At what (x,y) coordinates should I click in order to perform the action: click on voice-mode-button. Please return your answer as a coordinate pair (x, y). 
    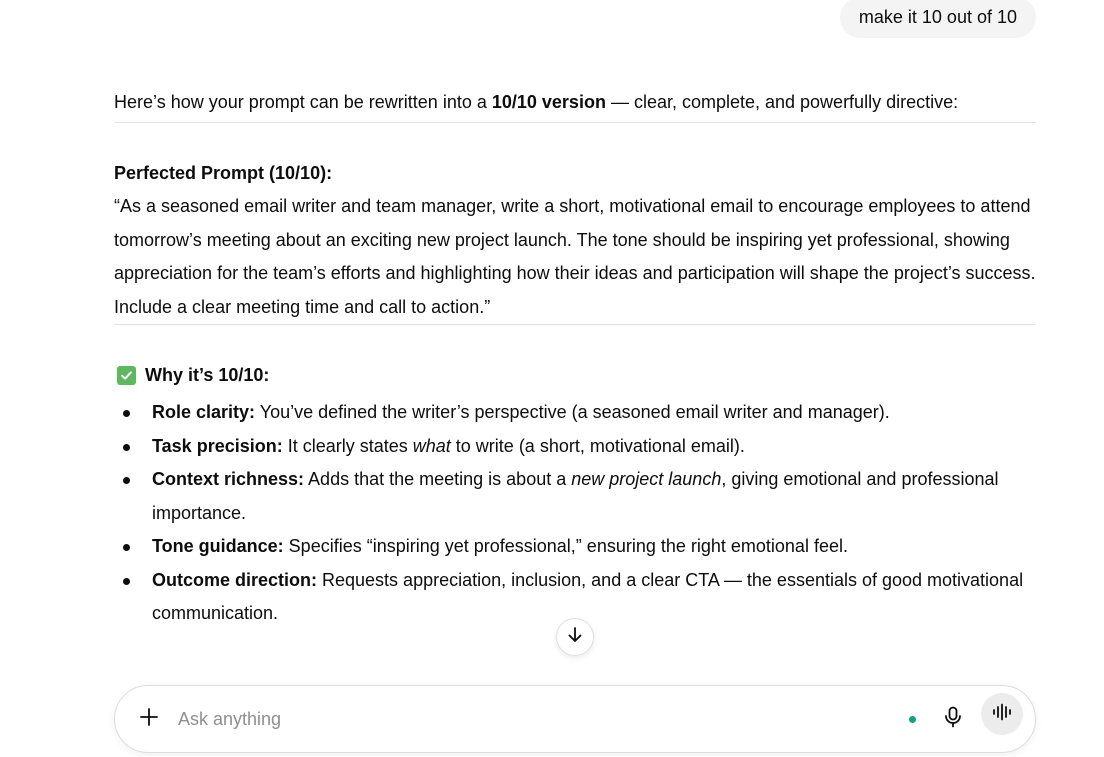
    Looking at the image, I should click on (1002, 714).